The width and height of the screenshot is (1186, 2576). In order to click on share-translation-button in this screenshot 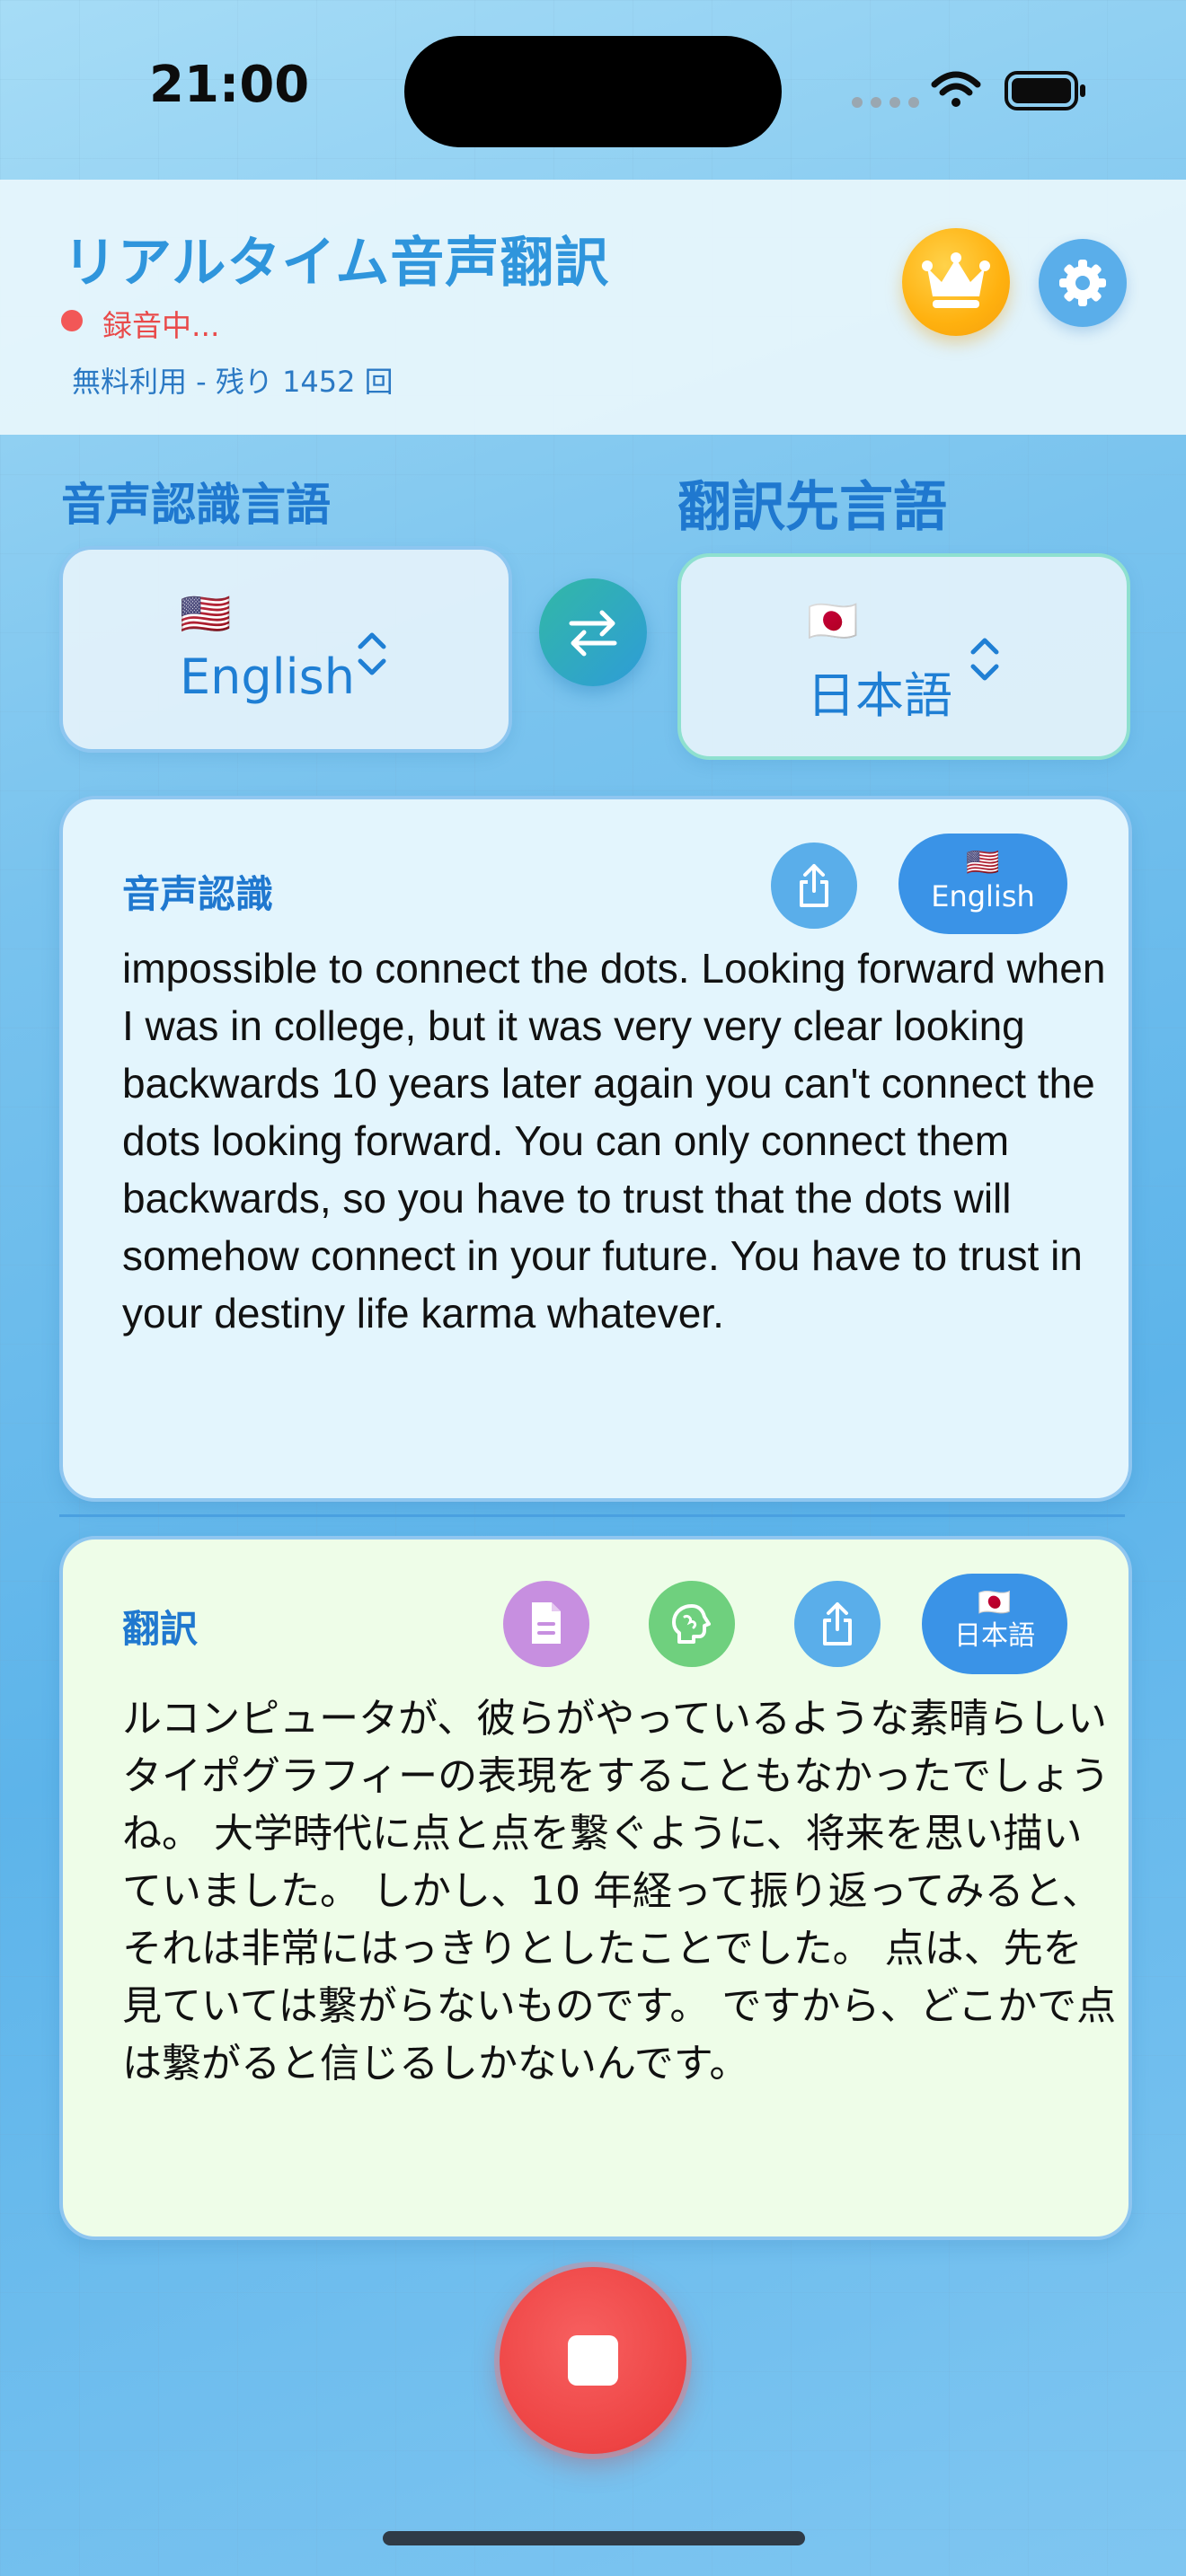, I will do `click(837, 1624)`.